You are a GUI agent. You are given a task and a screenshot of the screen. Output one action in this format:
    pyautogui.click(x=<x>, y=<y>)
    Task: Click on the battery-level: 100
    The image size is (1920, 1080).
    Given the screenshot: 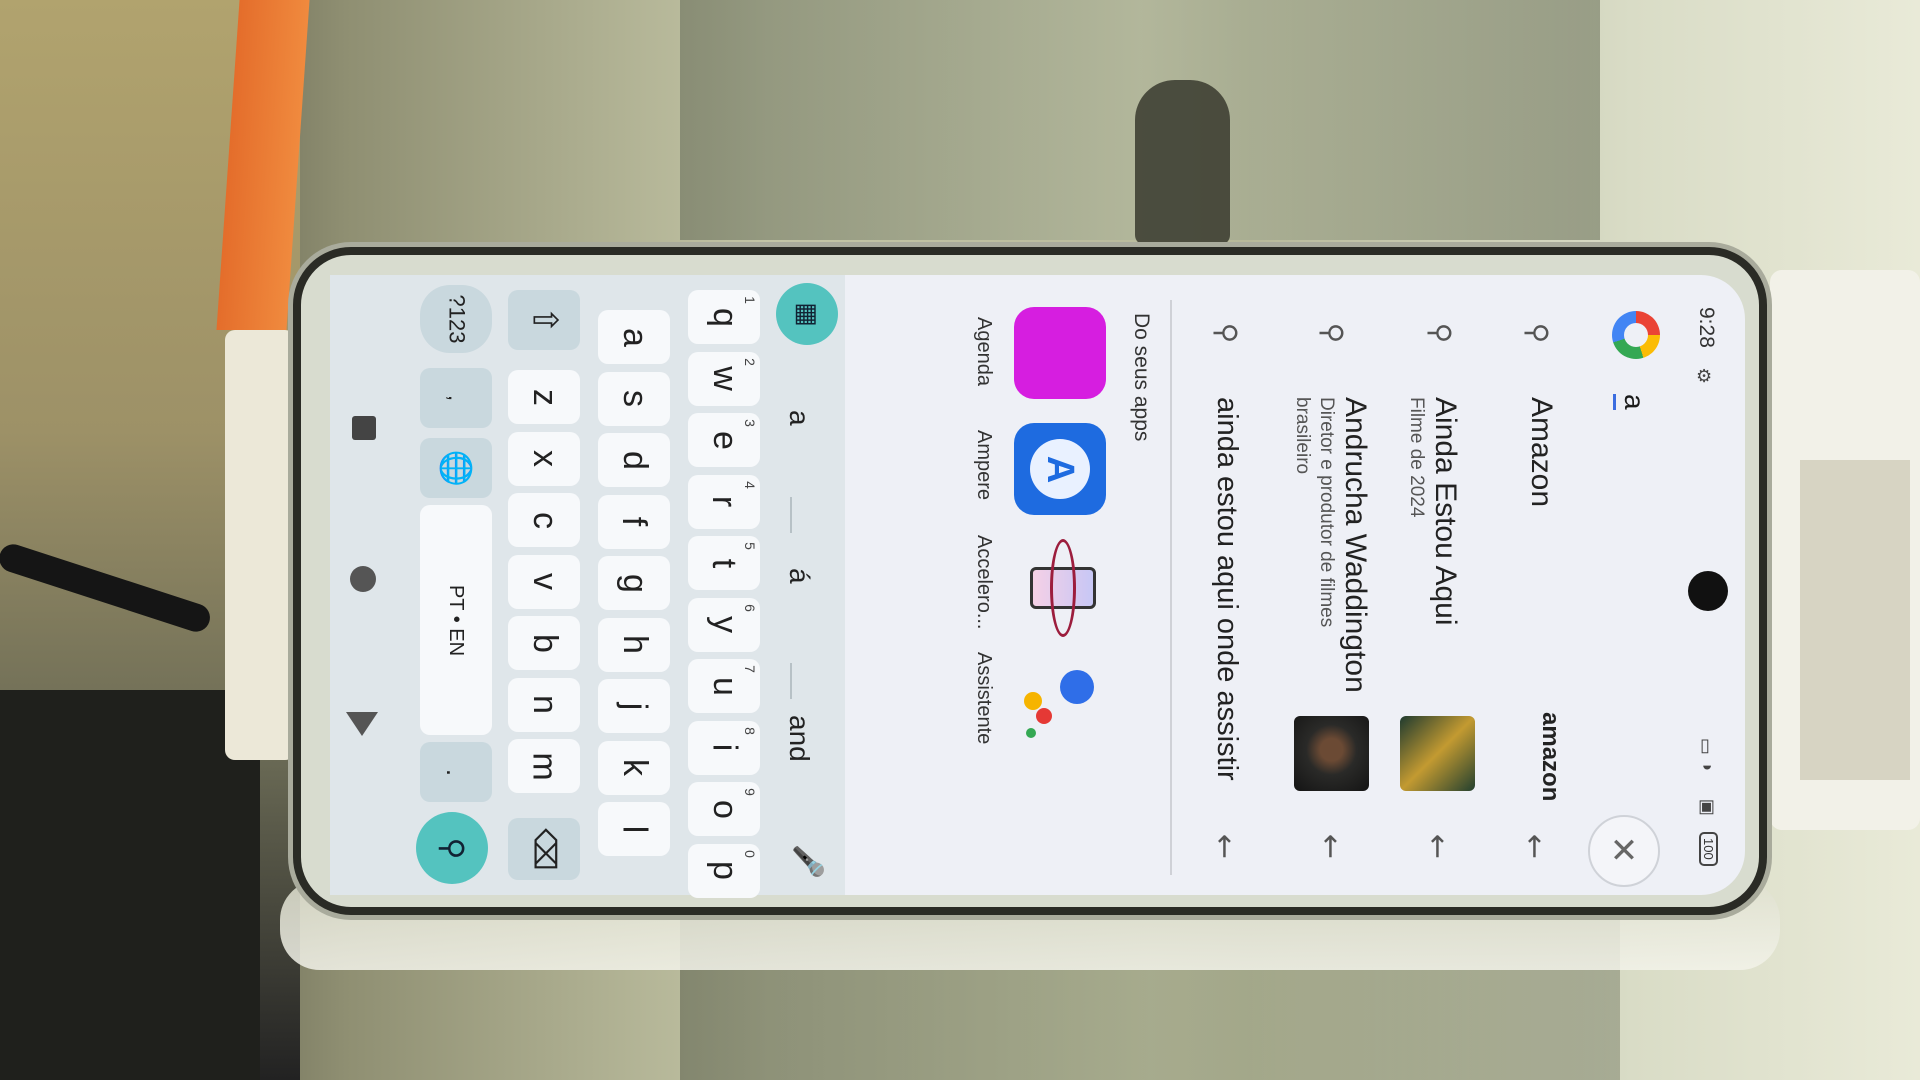 What is the action you would take?
    pyautogui.click(x=1708, y=849)
    